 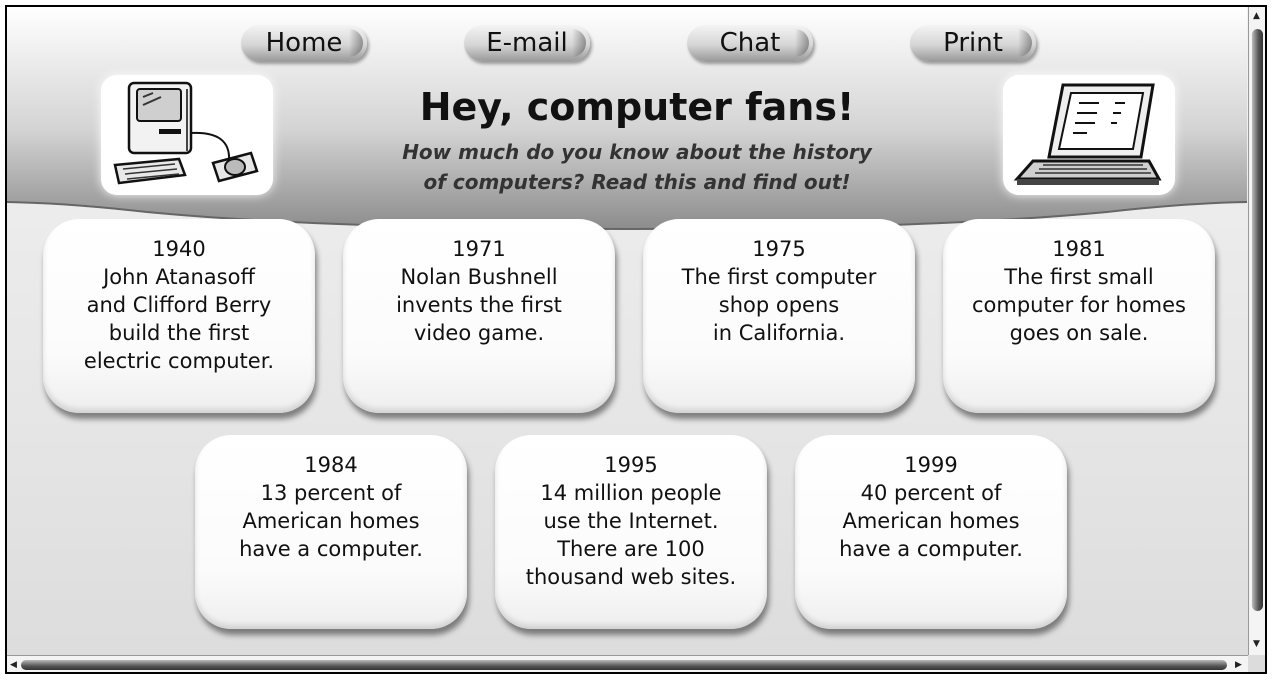 I want to click on chat-button: Chat, so click(x=750, y=43).